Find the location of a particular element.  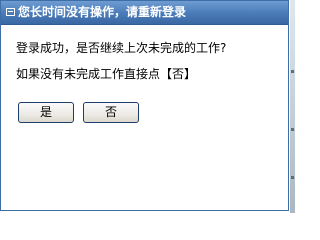

dialog-title: 您长时间没有操作，请重新登录 is located at coordinates (102, 12).